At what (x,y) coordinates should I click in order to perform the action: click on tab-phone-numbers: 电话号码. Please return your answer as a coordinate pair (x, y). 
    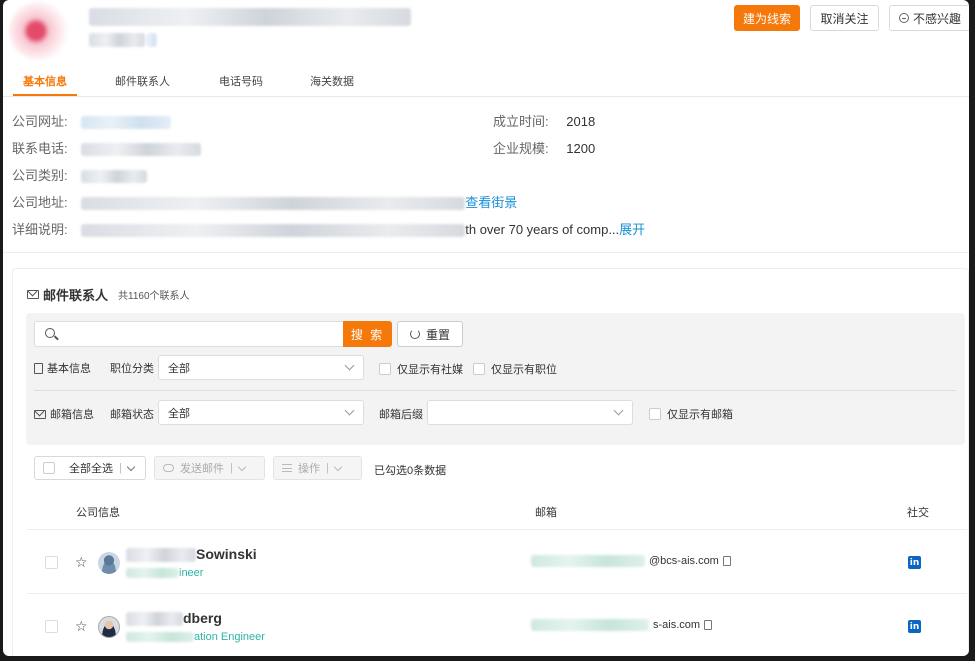
    Looking at the image, I should click on (241, 81).